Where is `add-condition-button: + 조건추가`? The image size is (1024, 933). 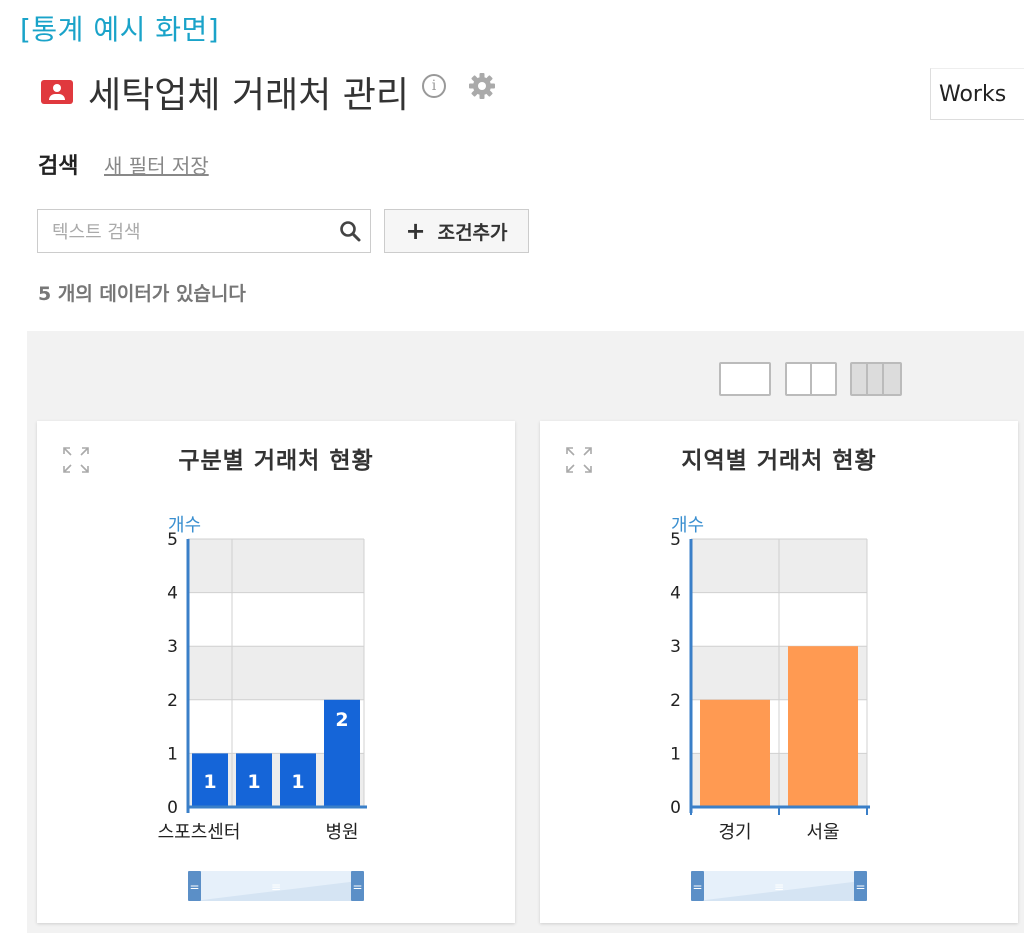 add-condition-button: + 조건추가 is located at coordinates (456, 231).